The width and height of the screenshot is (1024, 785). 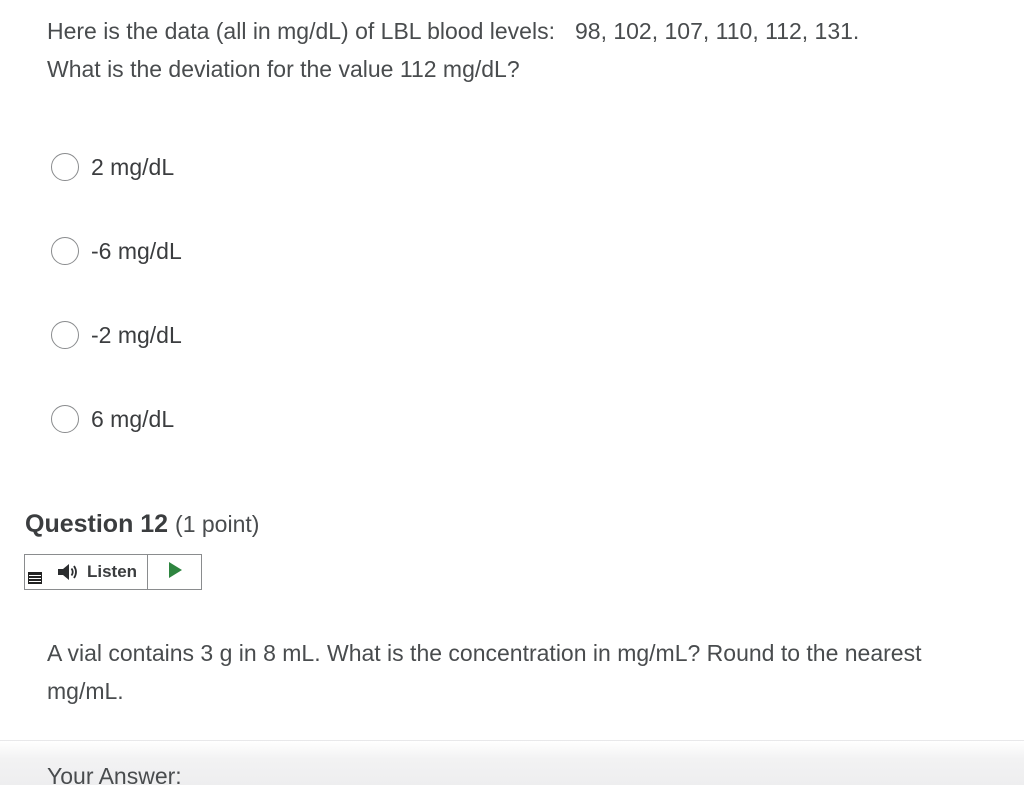 I want to click on option-1: 2 mg/dL, so click(x=116, y=167).